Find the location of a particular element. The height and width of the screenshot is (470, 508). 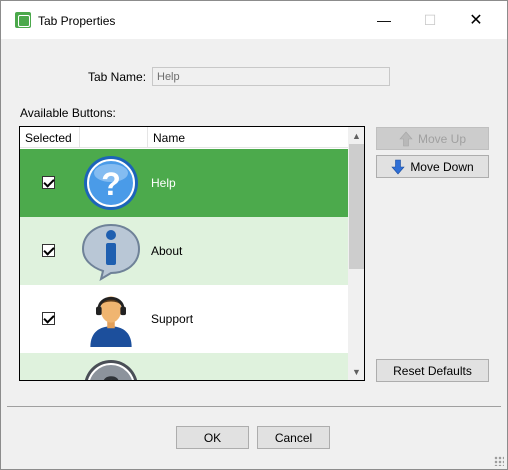

list-item: About is located at coordinates (184, 251).